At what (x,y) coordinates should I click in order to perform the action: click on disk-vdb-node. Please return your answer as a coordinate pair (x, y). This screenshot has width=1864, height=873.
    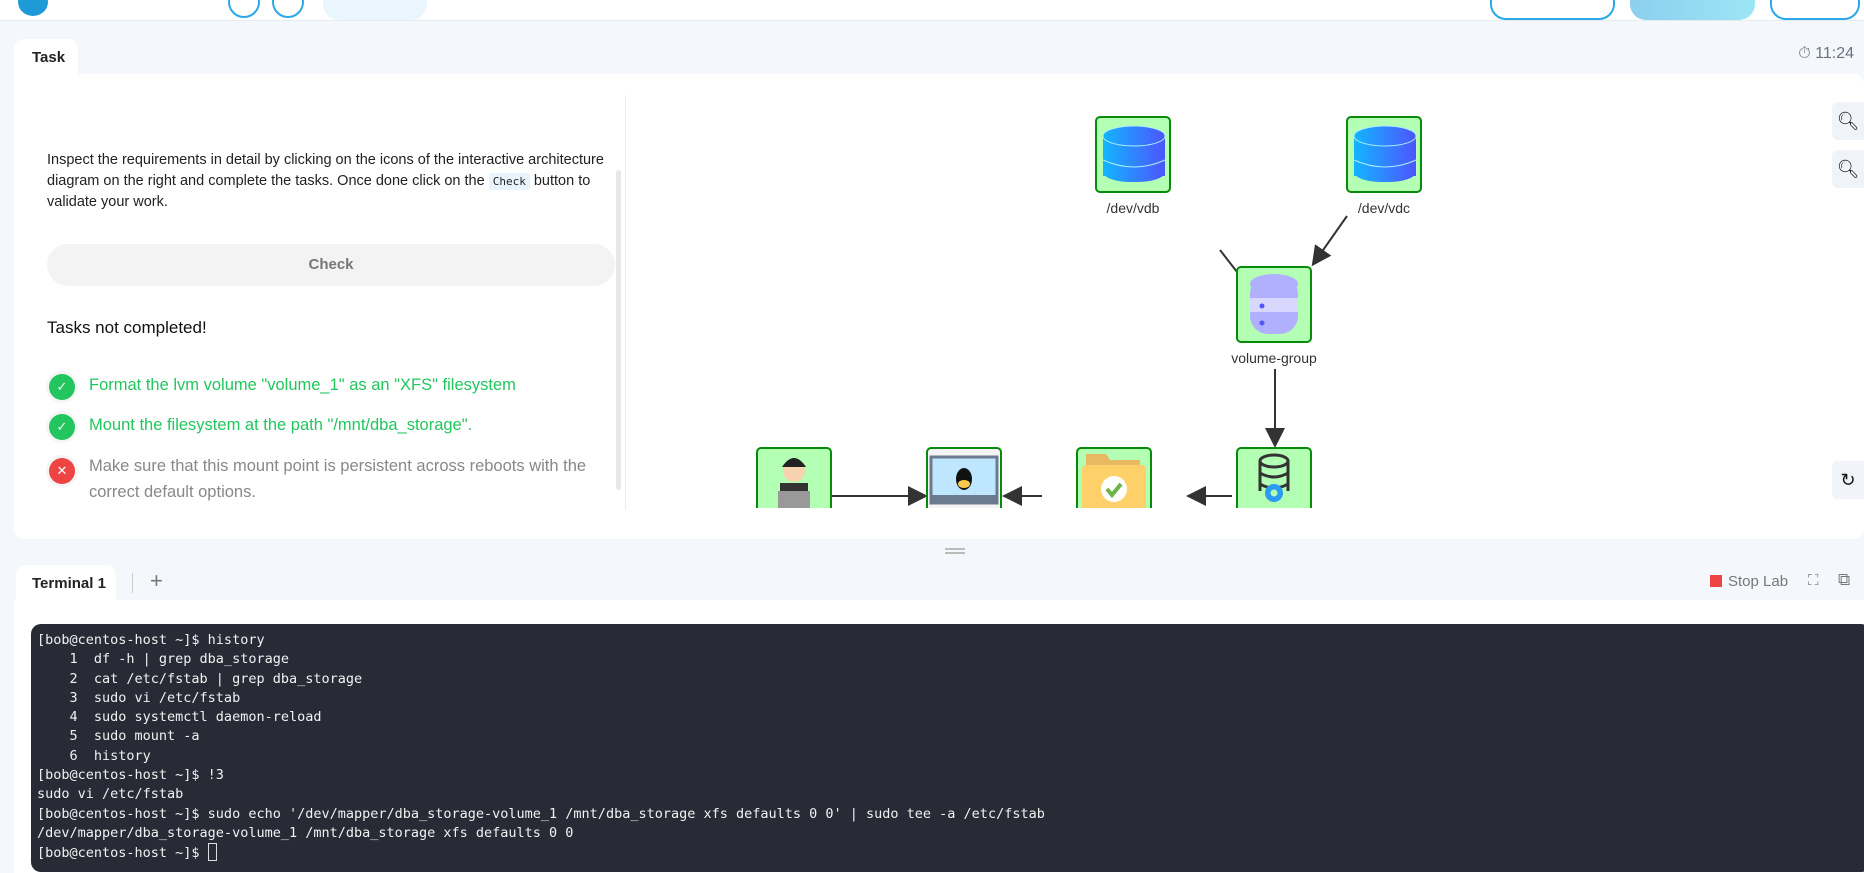
    Looking at the image, I should click on (1133, 154).